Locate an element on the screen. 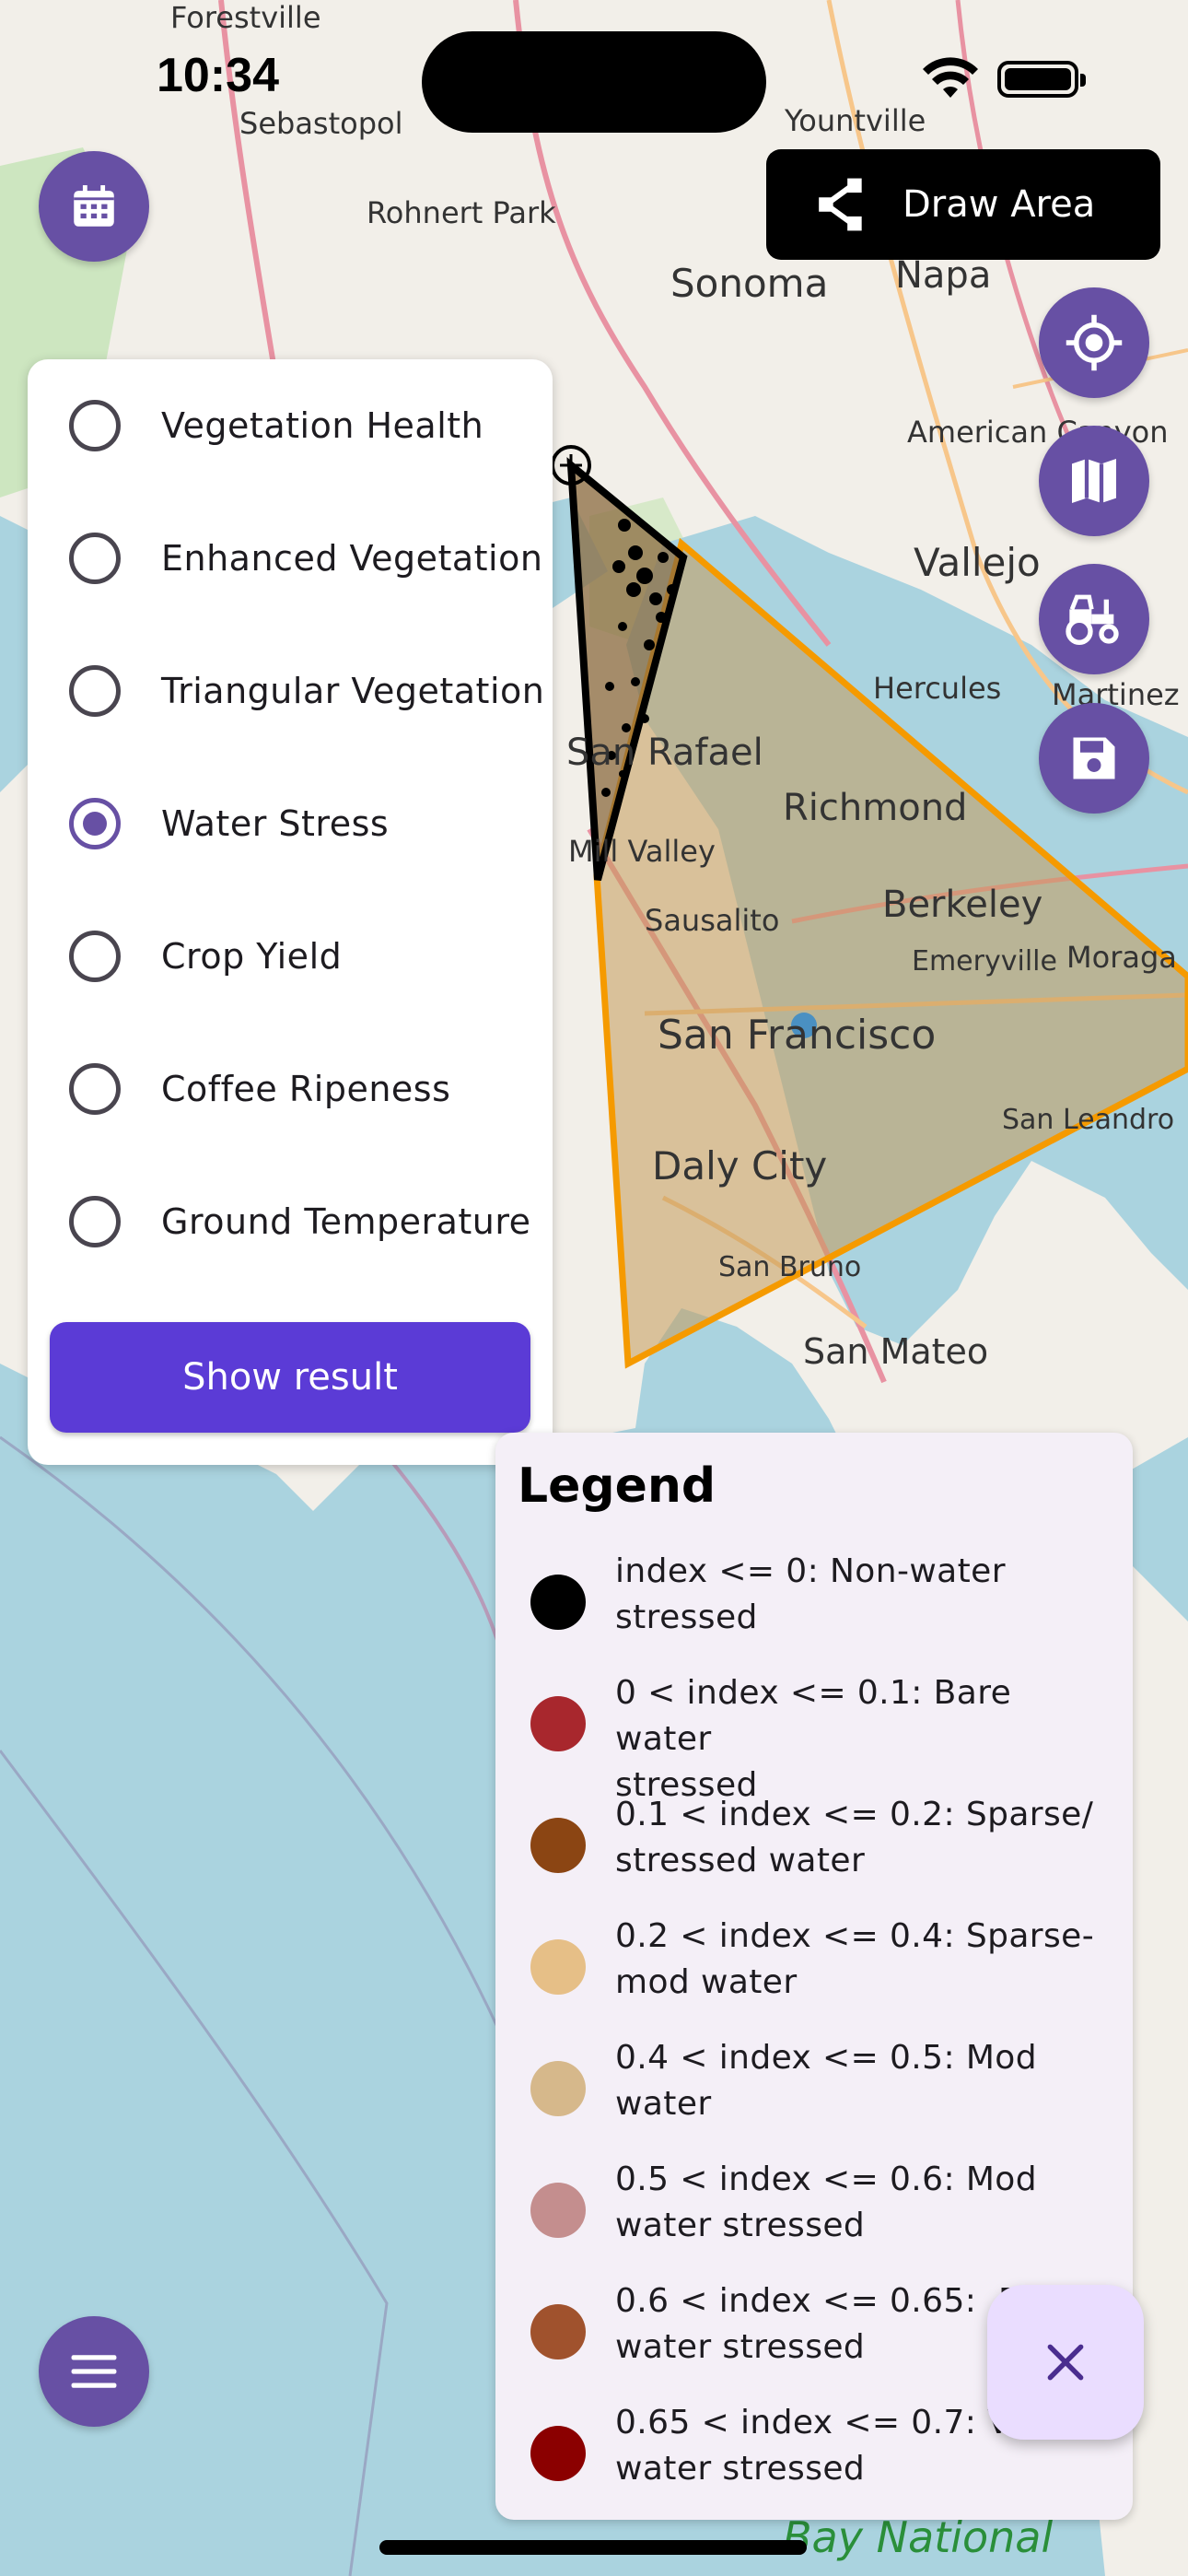 The width and height of the screenshot is (1188, 2576). calendar-icon is located at coordinates (94, 206).